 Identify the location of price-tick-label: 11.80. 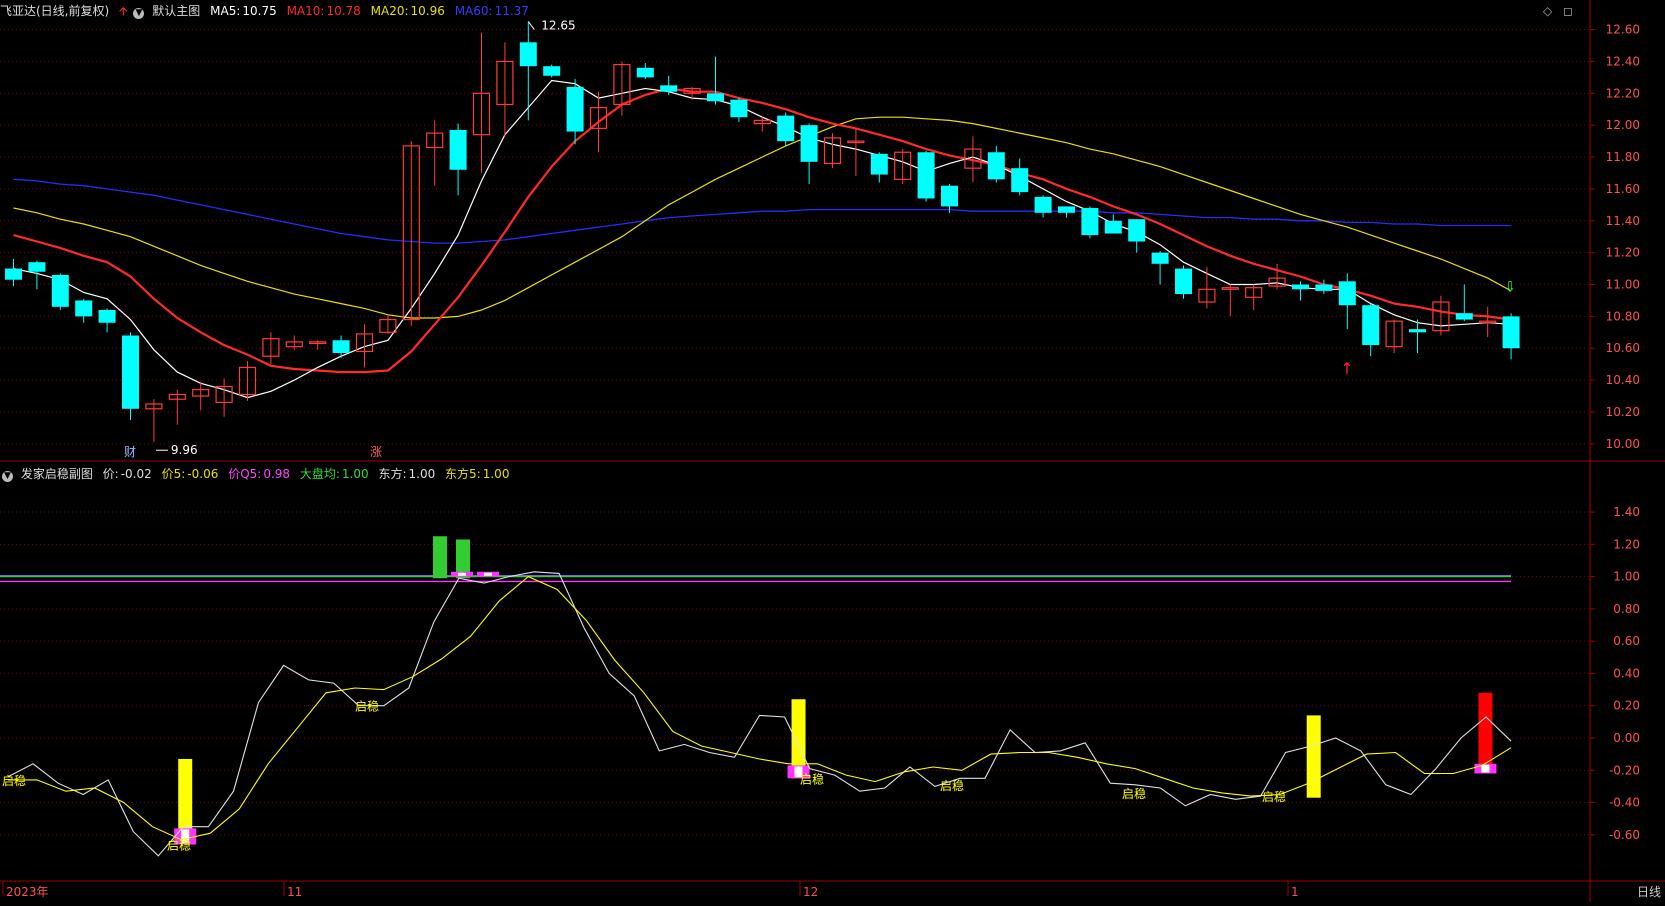
(1623, 157).